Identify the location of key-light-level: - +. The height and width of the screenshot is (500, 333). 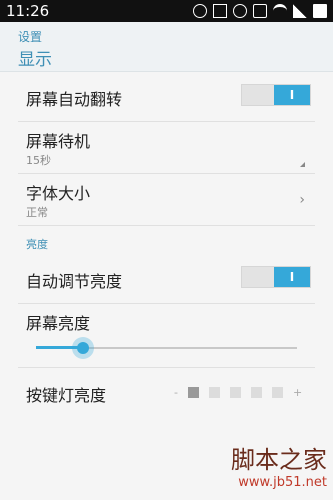
(238, 392).